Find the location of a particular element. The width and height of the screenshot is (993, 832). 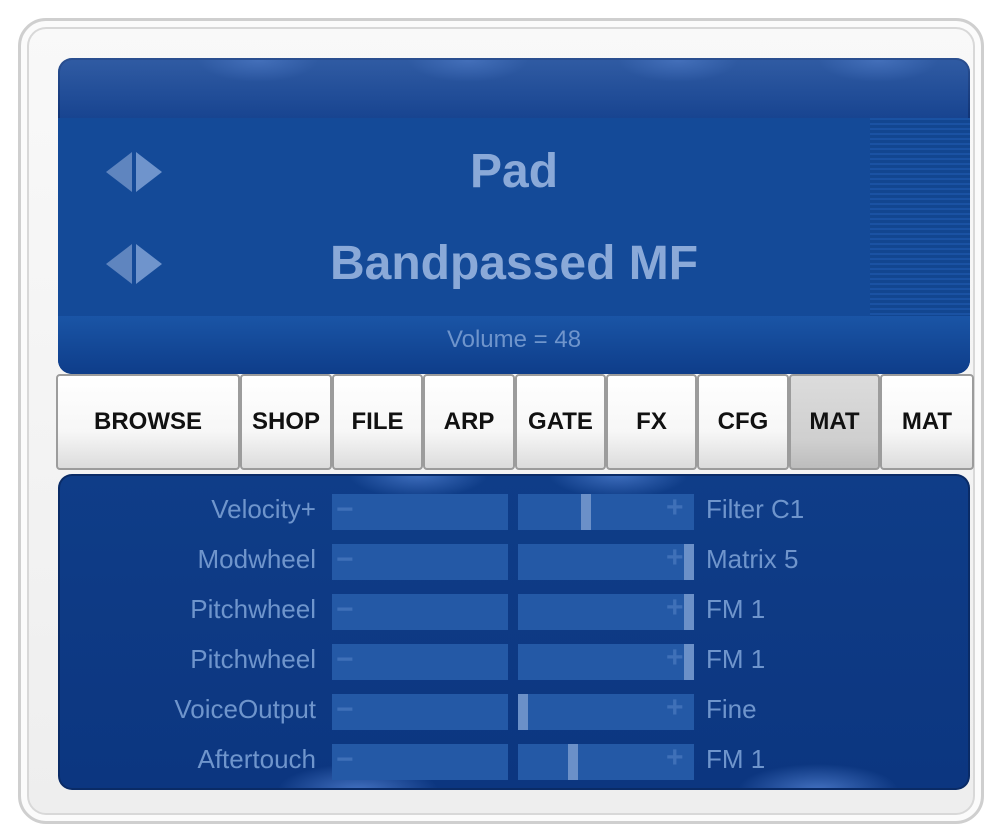

tab-gate: GATE is located at coordinates (560, 422).